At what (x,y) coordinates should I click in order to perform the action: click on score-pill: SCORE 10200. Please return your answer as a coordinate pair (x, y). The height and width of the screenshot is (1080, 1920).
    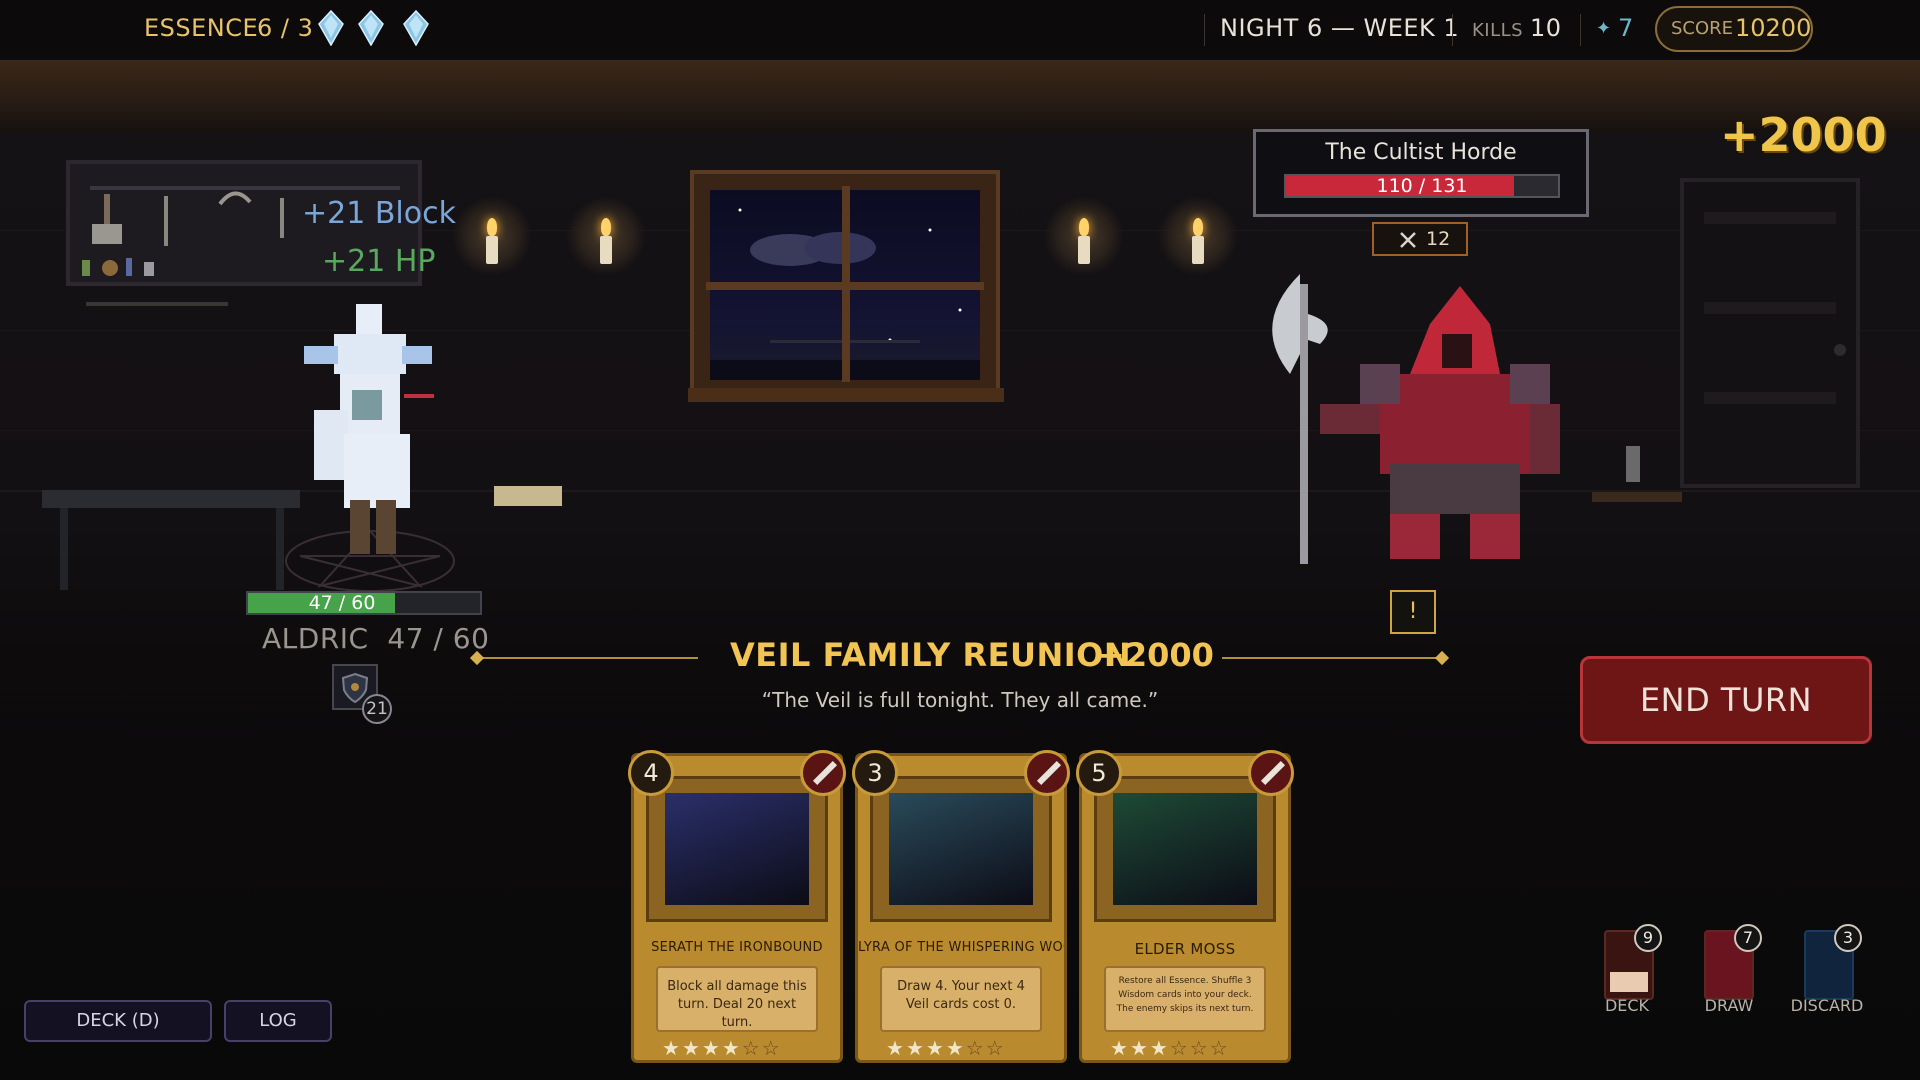
    Looking at the image, I should click on (1734, 29).